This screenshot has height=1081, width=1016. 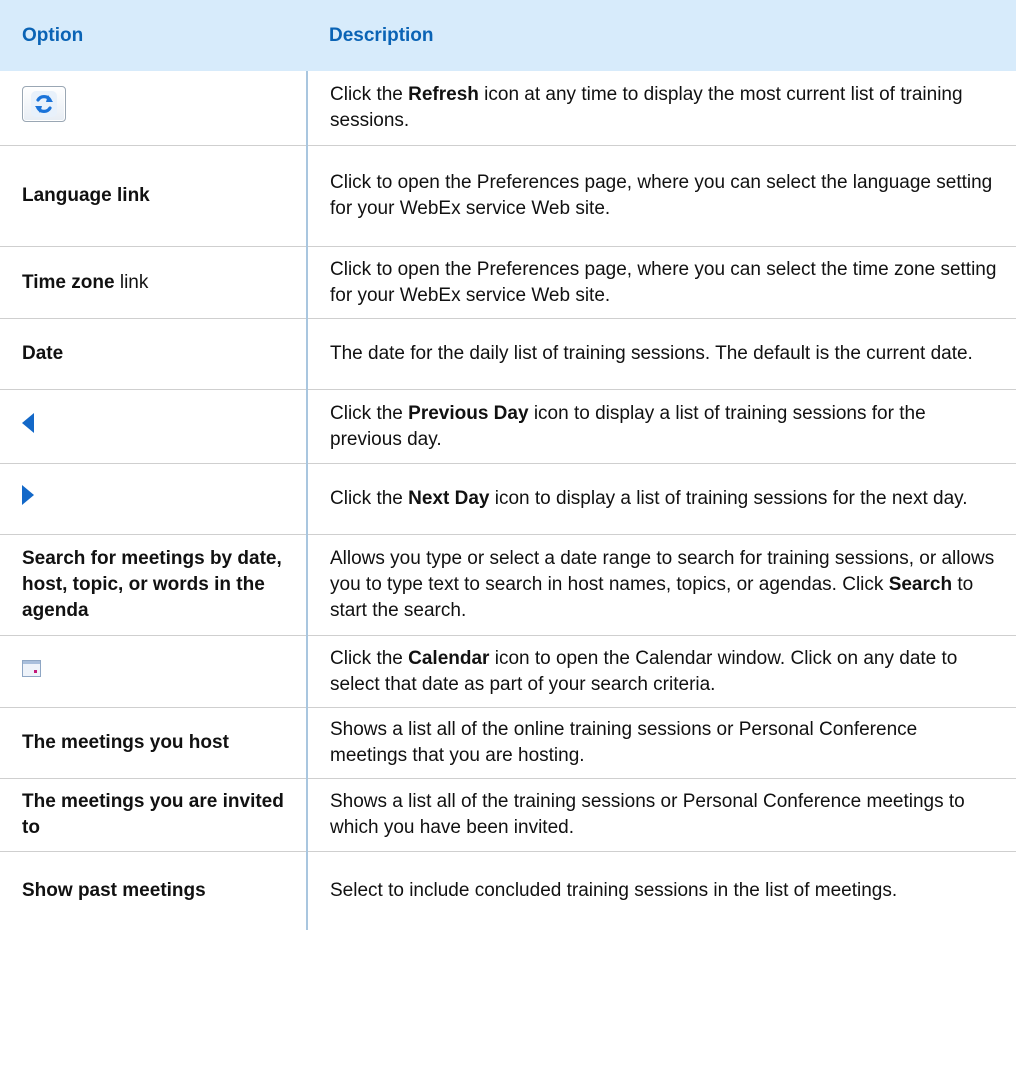 I want to click on option-show-past-meetings: Show past meetings, so click(x=154, y=890).